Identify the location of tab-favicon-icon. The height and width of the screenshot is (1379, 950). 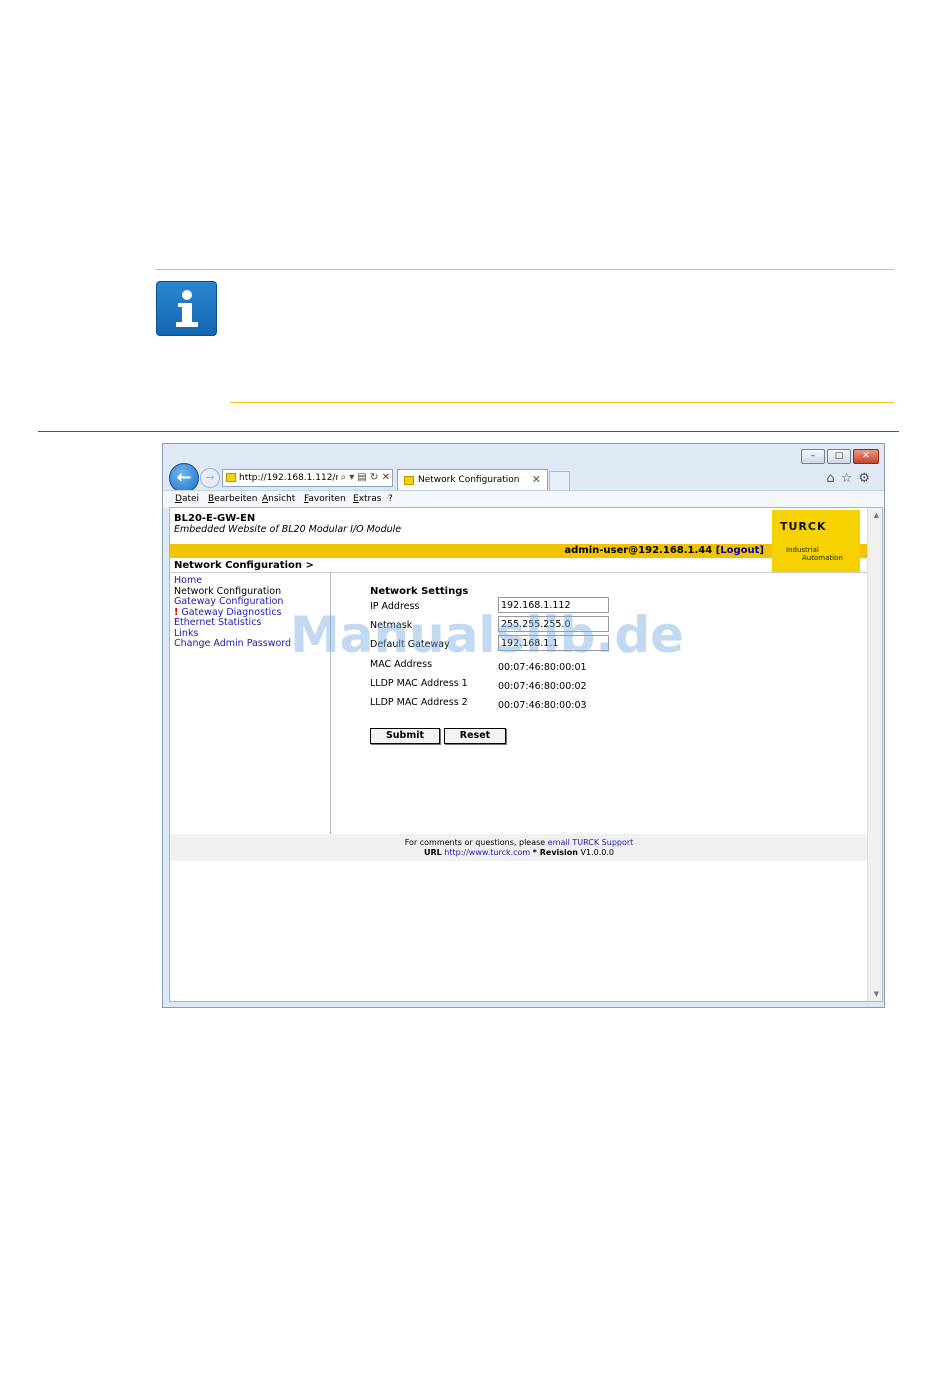
(409, 480).